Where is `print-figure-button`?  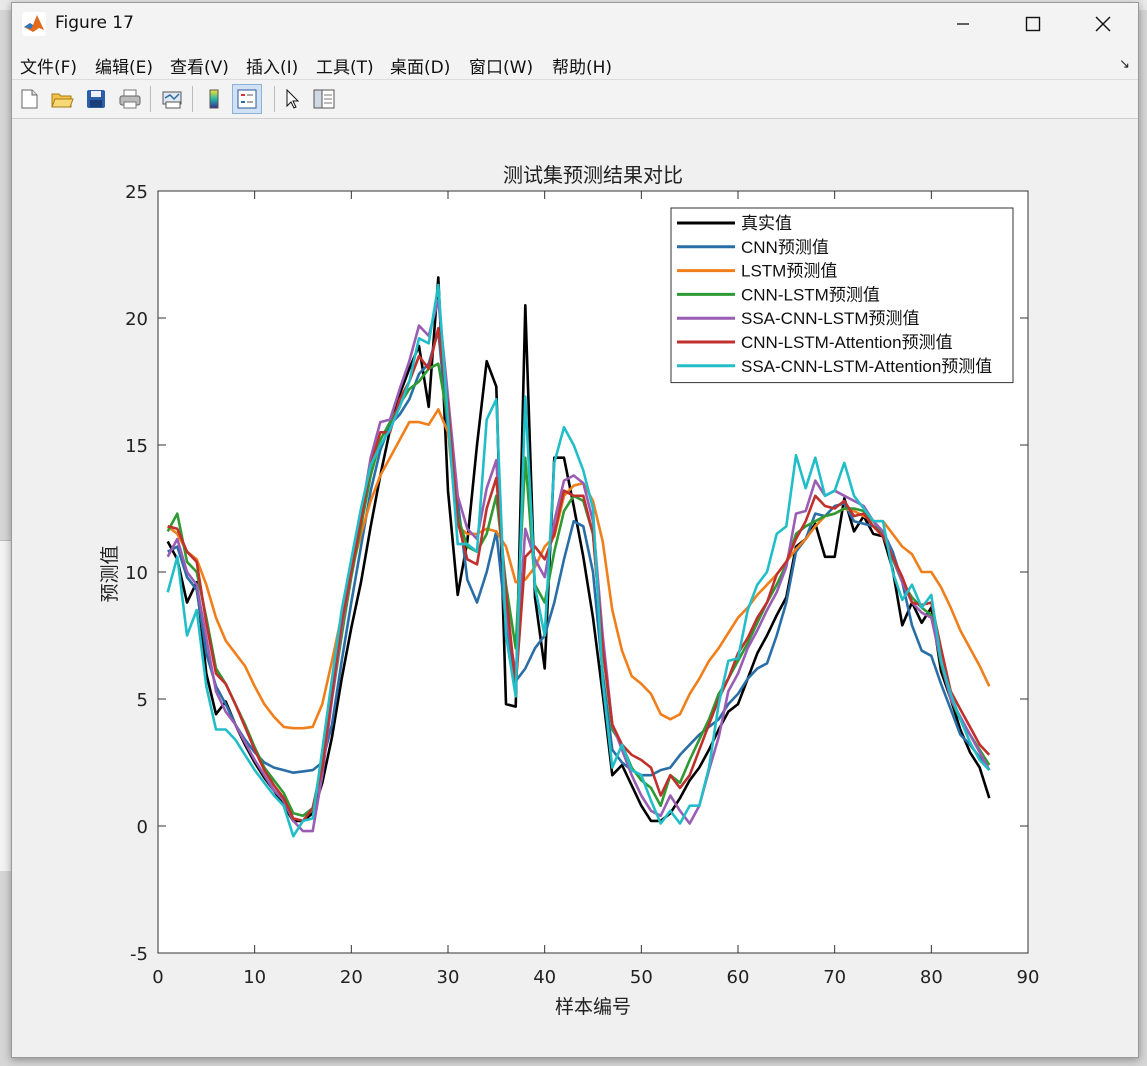
print-figure-button is located at coordinates (130, 99).